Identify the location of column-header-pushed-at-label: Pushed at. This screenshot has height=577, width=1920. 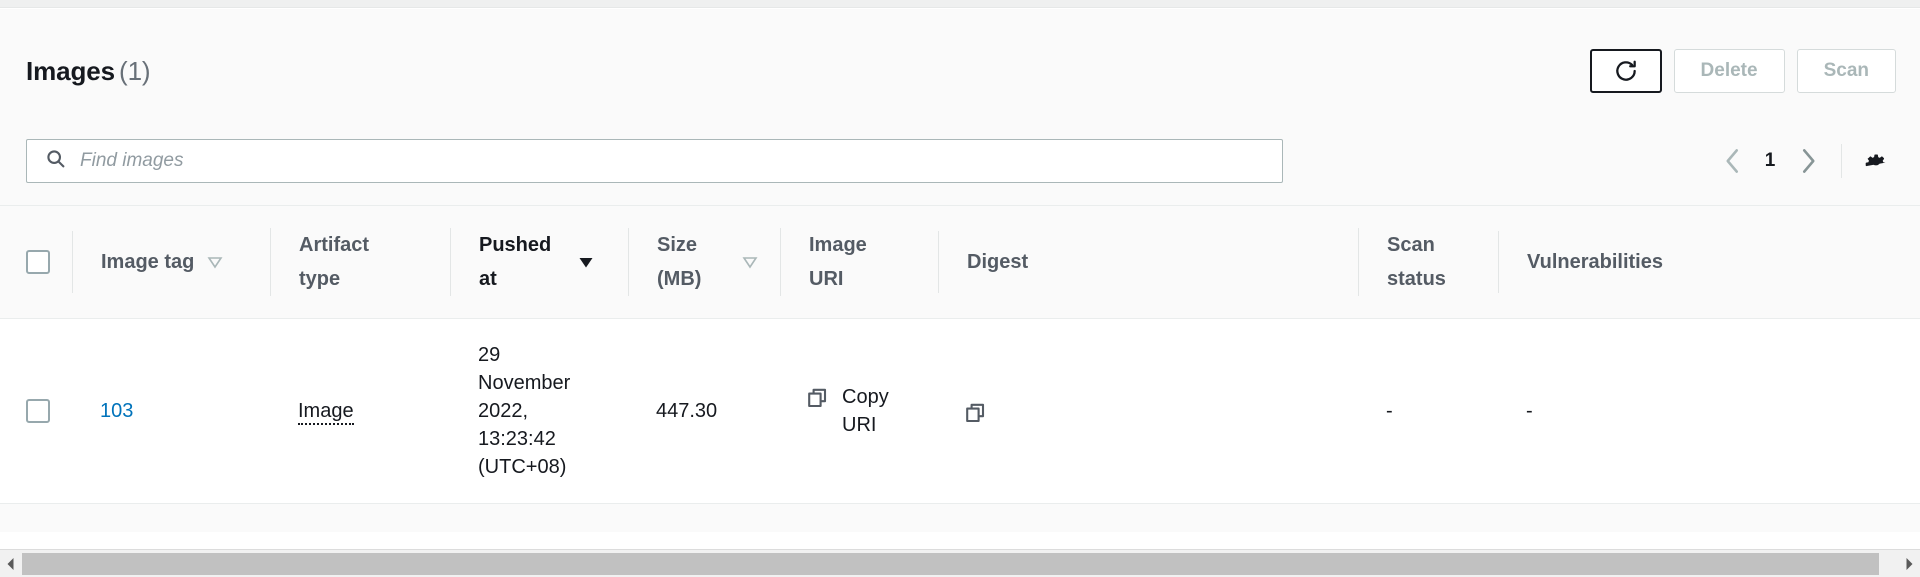
(515, 262).